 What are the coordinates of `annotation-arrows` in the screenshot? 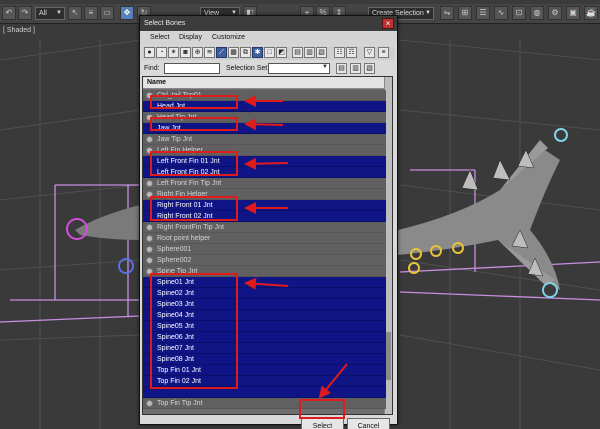 It's located at (296, 247).